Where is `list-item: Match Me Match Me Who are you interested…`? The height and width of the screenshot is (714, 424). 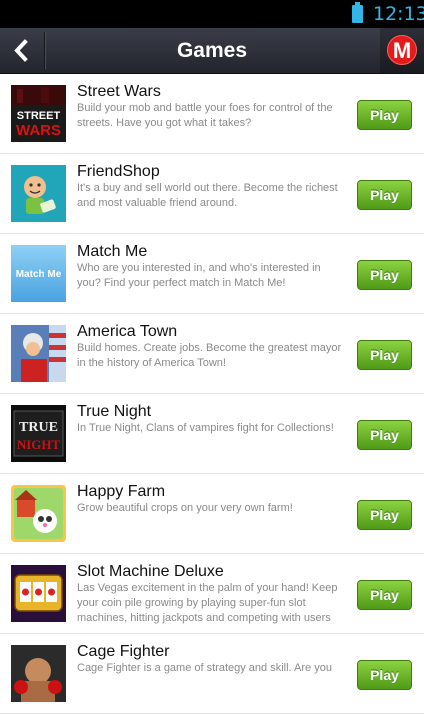 list-item: Match Me Match Me Who are you interested… is located at coordinates (212, 274).